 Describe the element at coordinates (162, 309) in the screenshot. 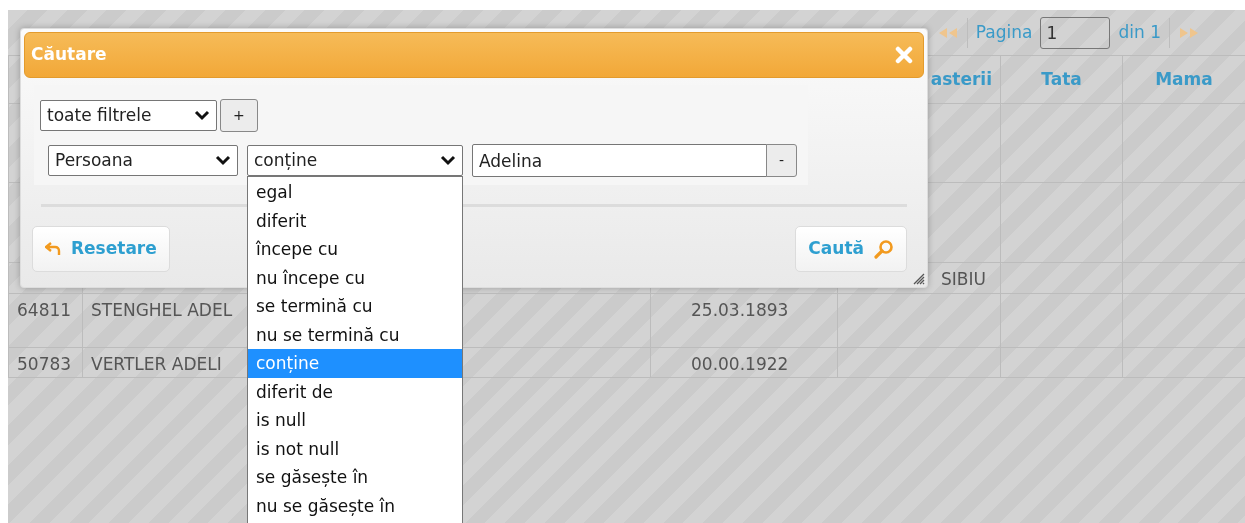

I see `table-cell: STENGHEL ADEL` at that location.